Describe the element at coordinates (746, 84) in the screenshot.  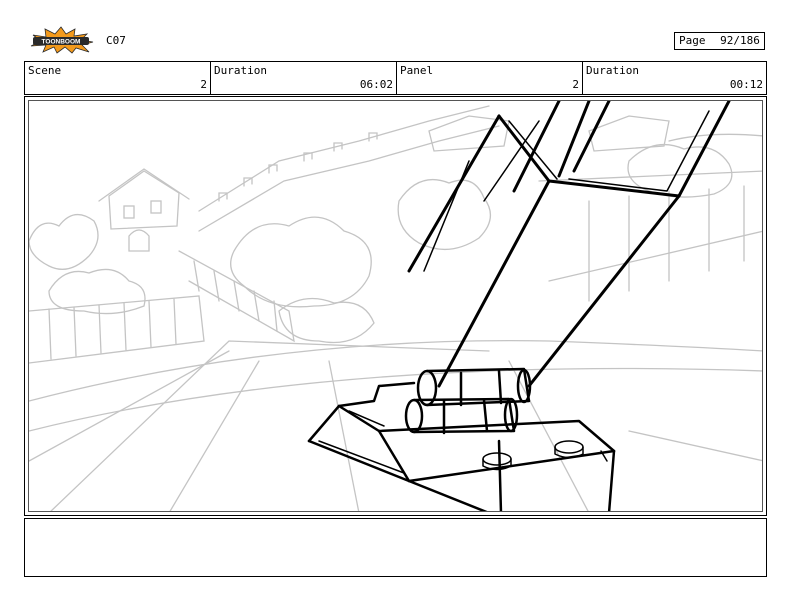
I see `panel-duration-value: 00:12` at that location.